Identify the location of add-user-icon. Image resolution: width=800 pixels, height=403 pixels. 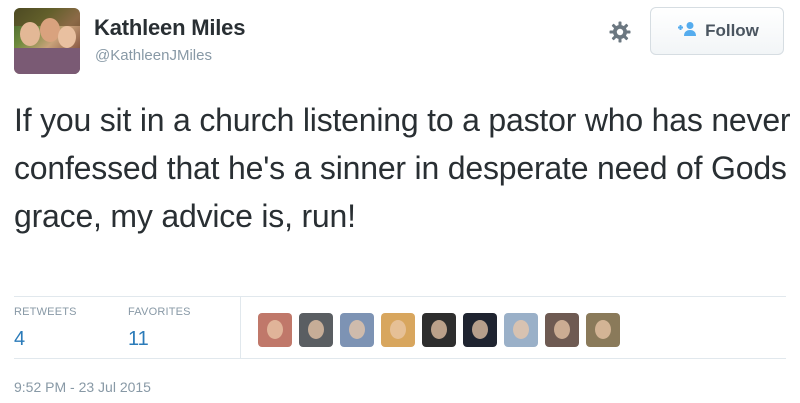
(686, 31).